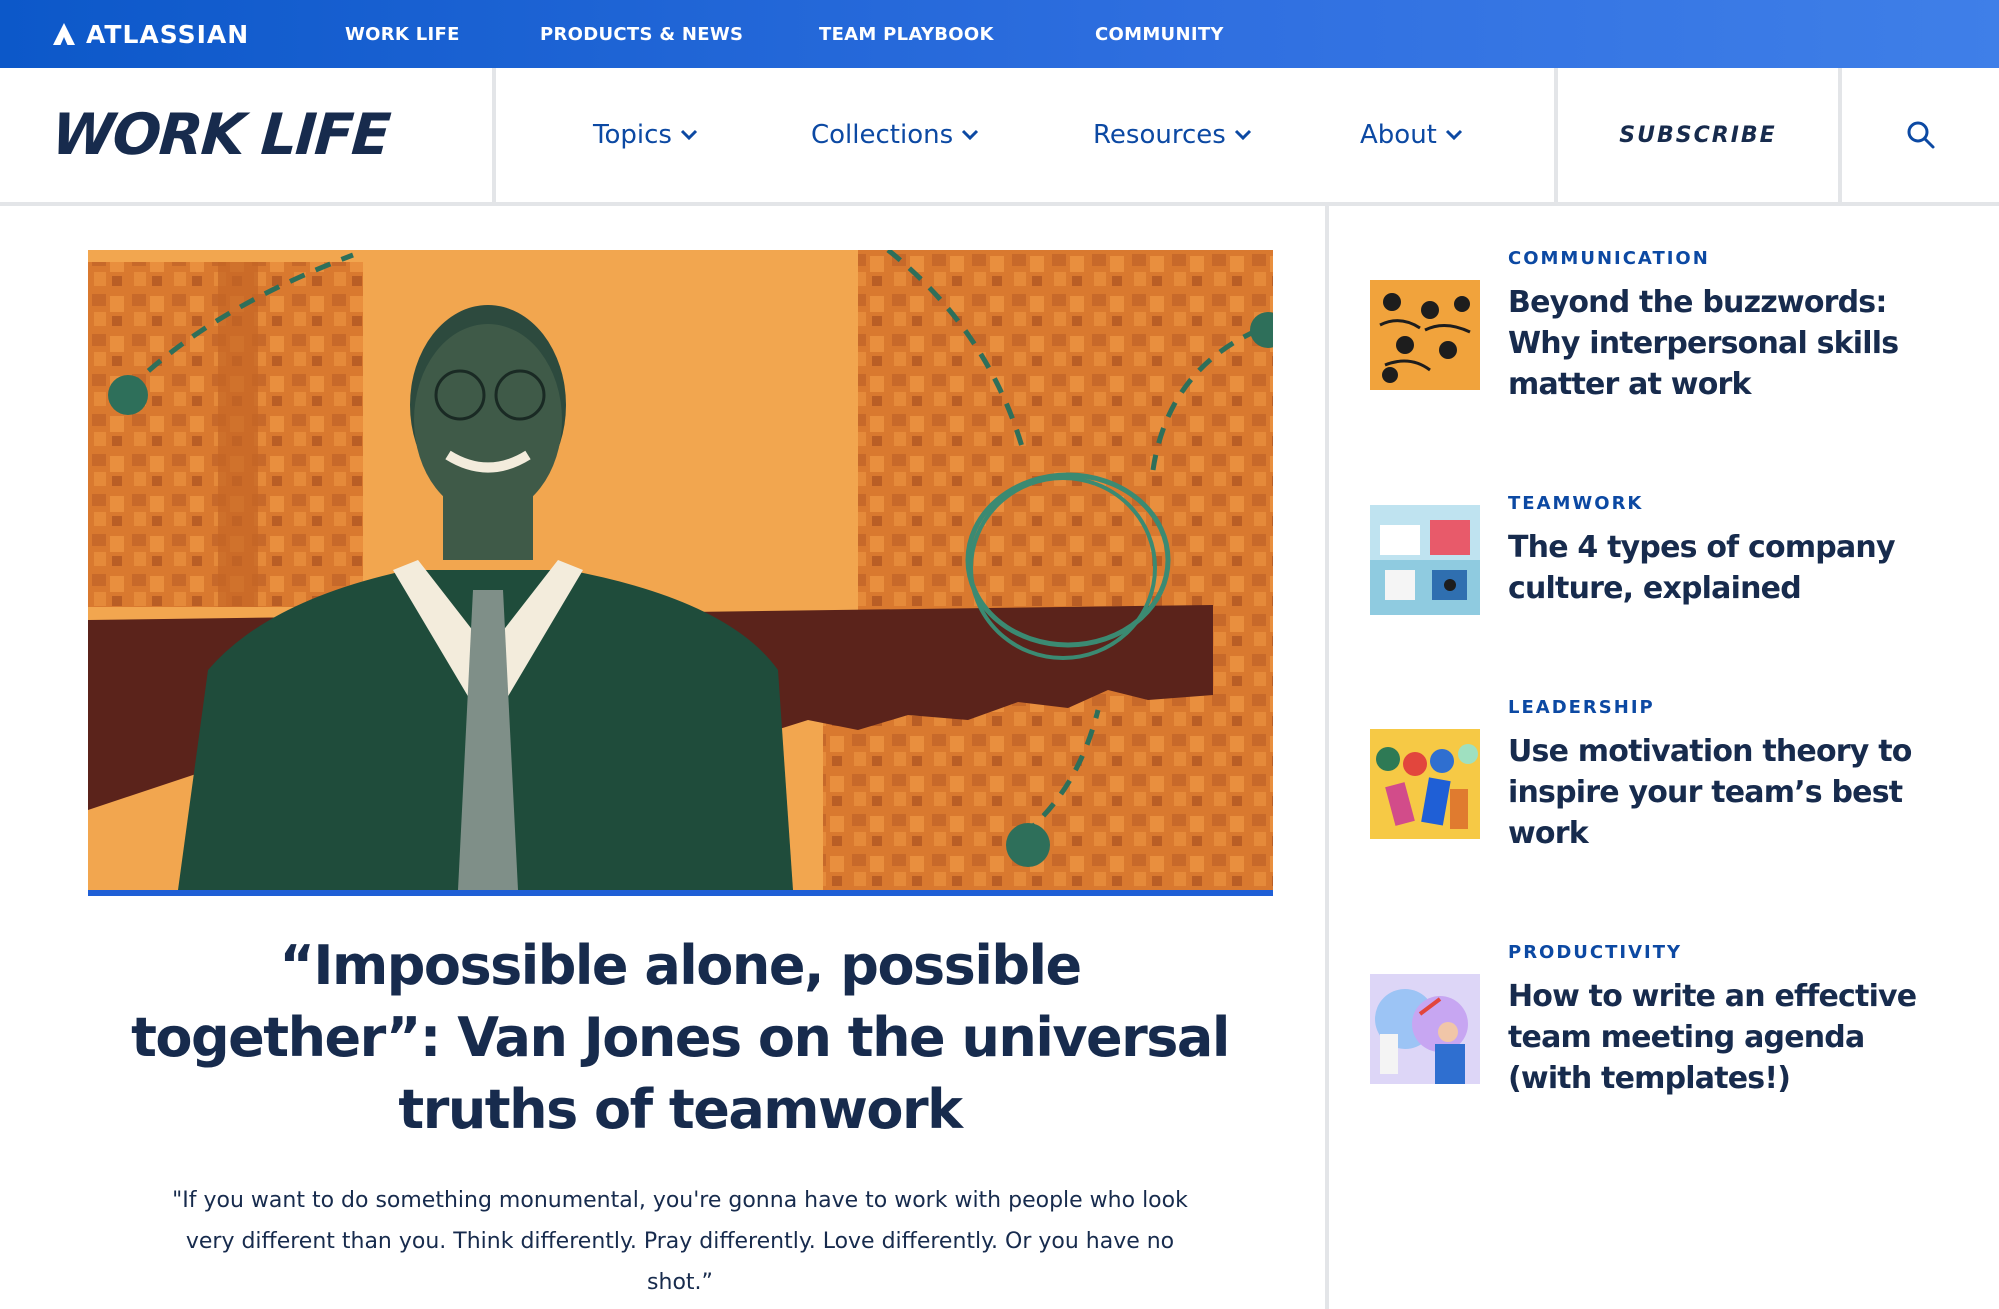 The width and height of the screenshot is (1999, 1309). I want to click on topnav-community: COMMUNITY, so click(1159, 34).